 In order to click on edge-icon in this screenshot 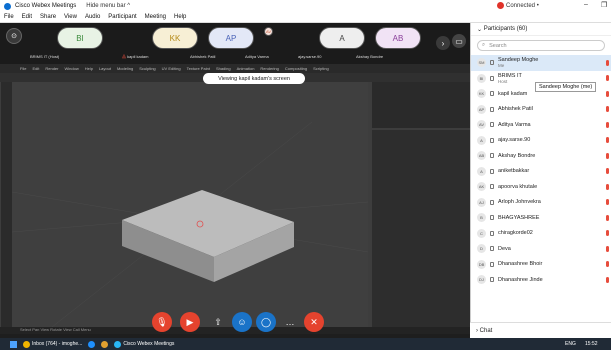, I will do `click(92, 344)`.